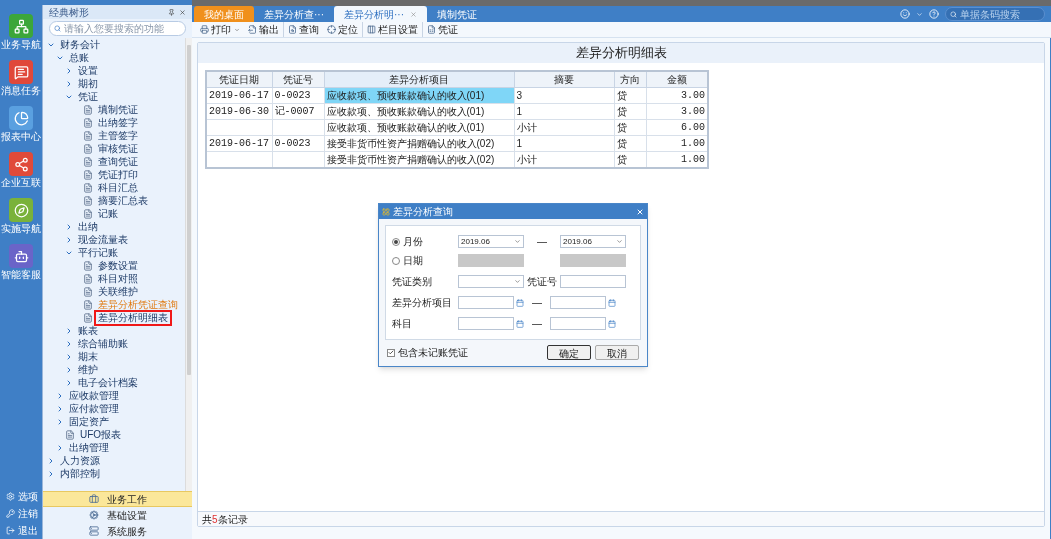  Describe the element at coordinates (21, 26) in the screenshot. I see `tree-icon` at that location.